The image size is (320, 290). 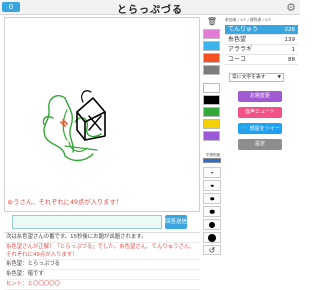 What do you see at coordinates (211, 100) in the screenshot?
I see `color-swatch-black` at bounding box center [211, 100].